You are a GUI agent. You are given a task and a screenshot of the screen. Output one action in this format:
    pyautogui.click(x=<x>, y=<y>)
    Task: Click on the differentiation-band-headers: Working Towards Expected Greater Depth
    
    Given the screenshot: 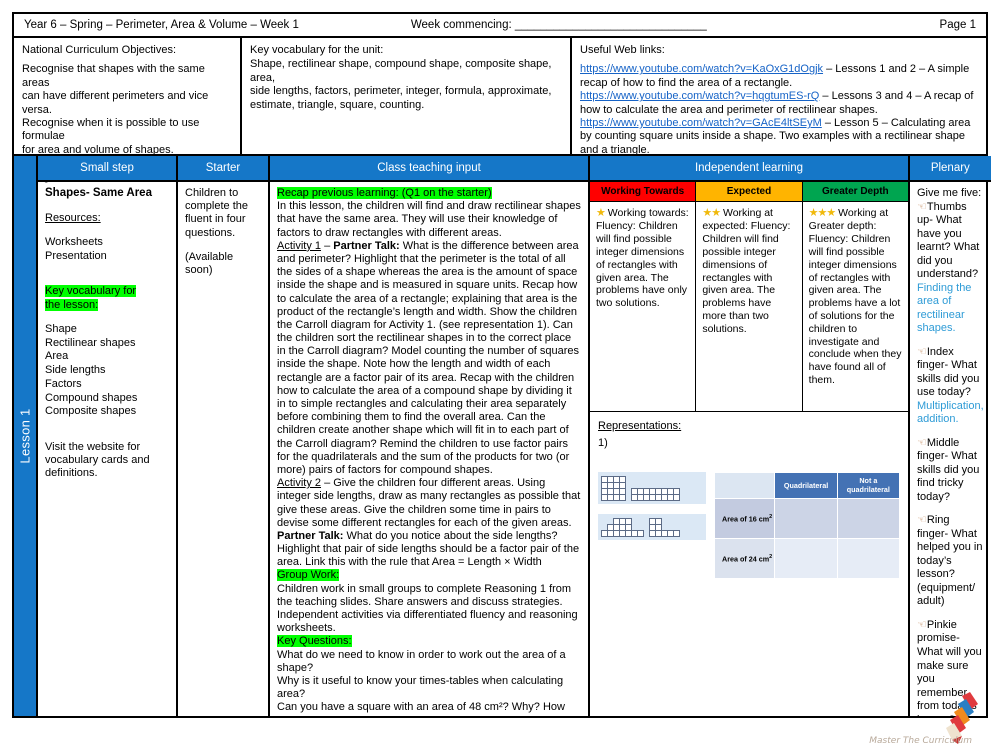 What is the action you would take?
    pyautogui.click(x=749, y=192)
    